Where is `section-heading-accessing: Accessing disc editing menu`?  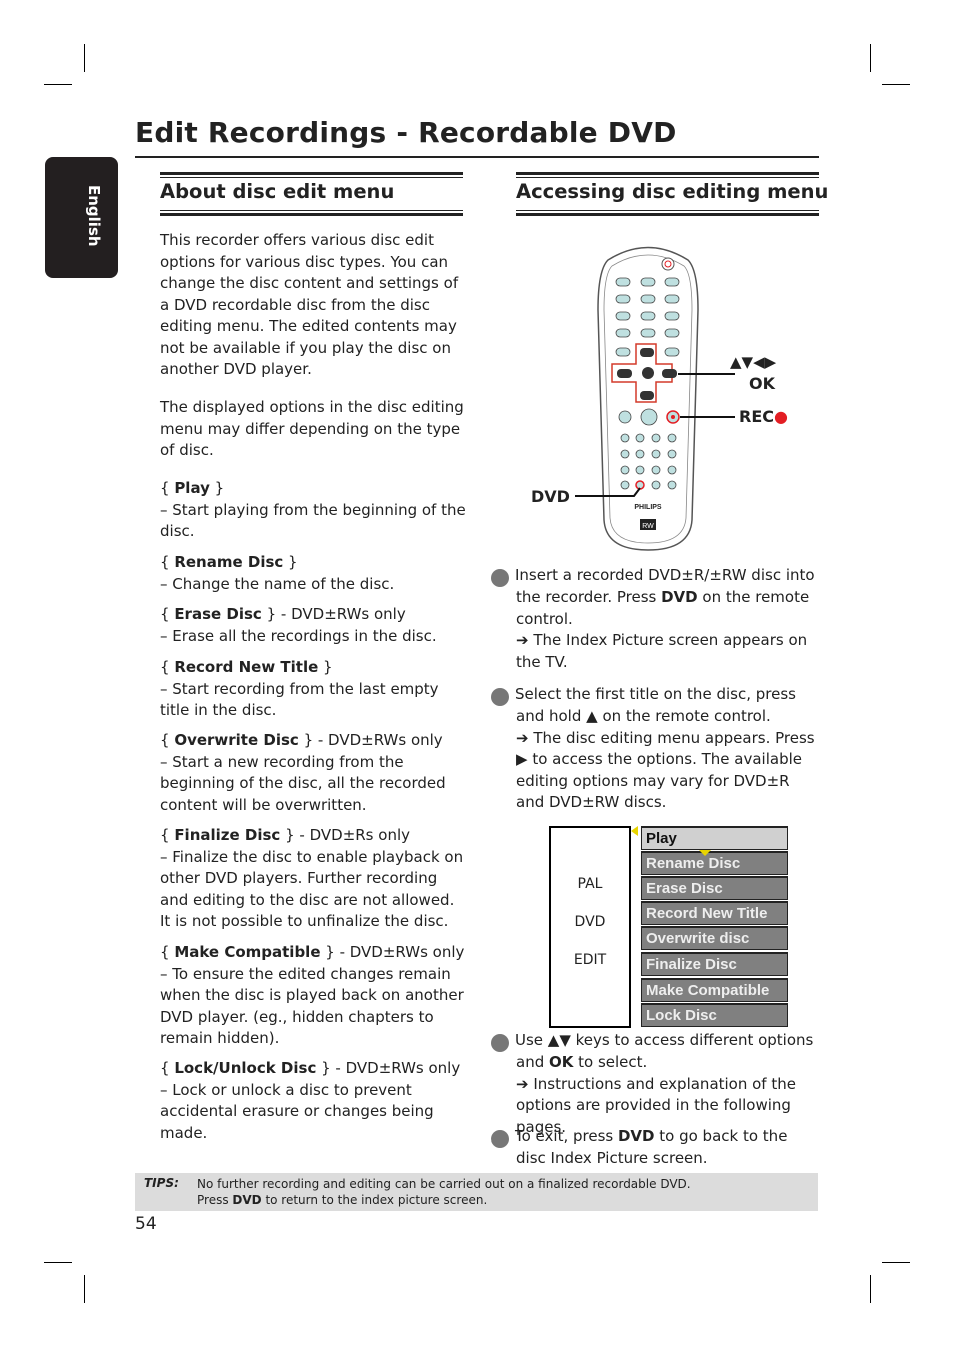 section-heading-accessing: Accessing disc editing menu is located at coordinates (672, 194).